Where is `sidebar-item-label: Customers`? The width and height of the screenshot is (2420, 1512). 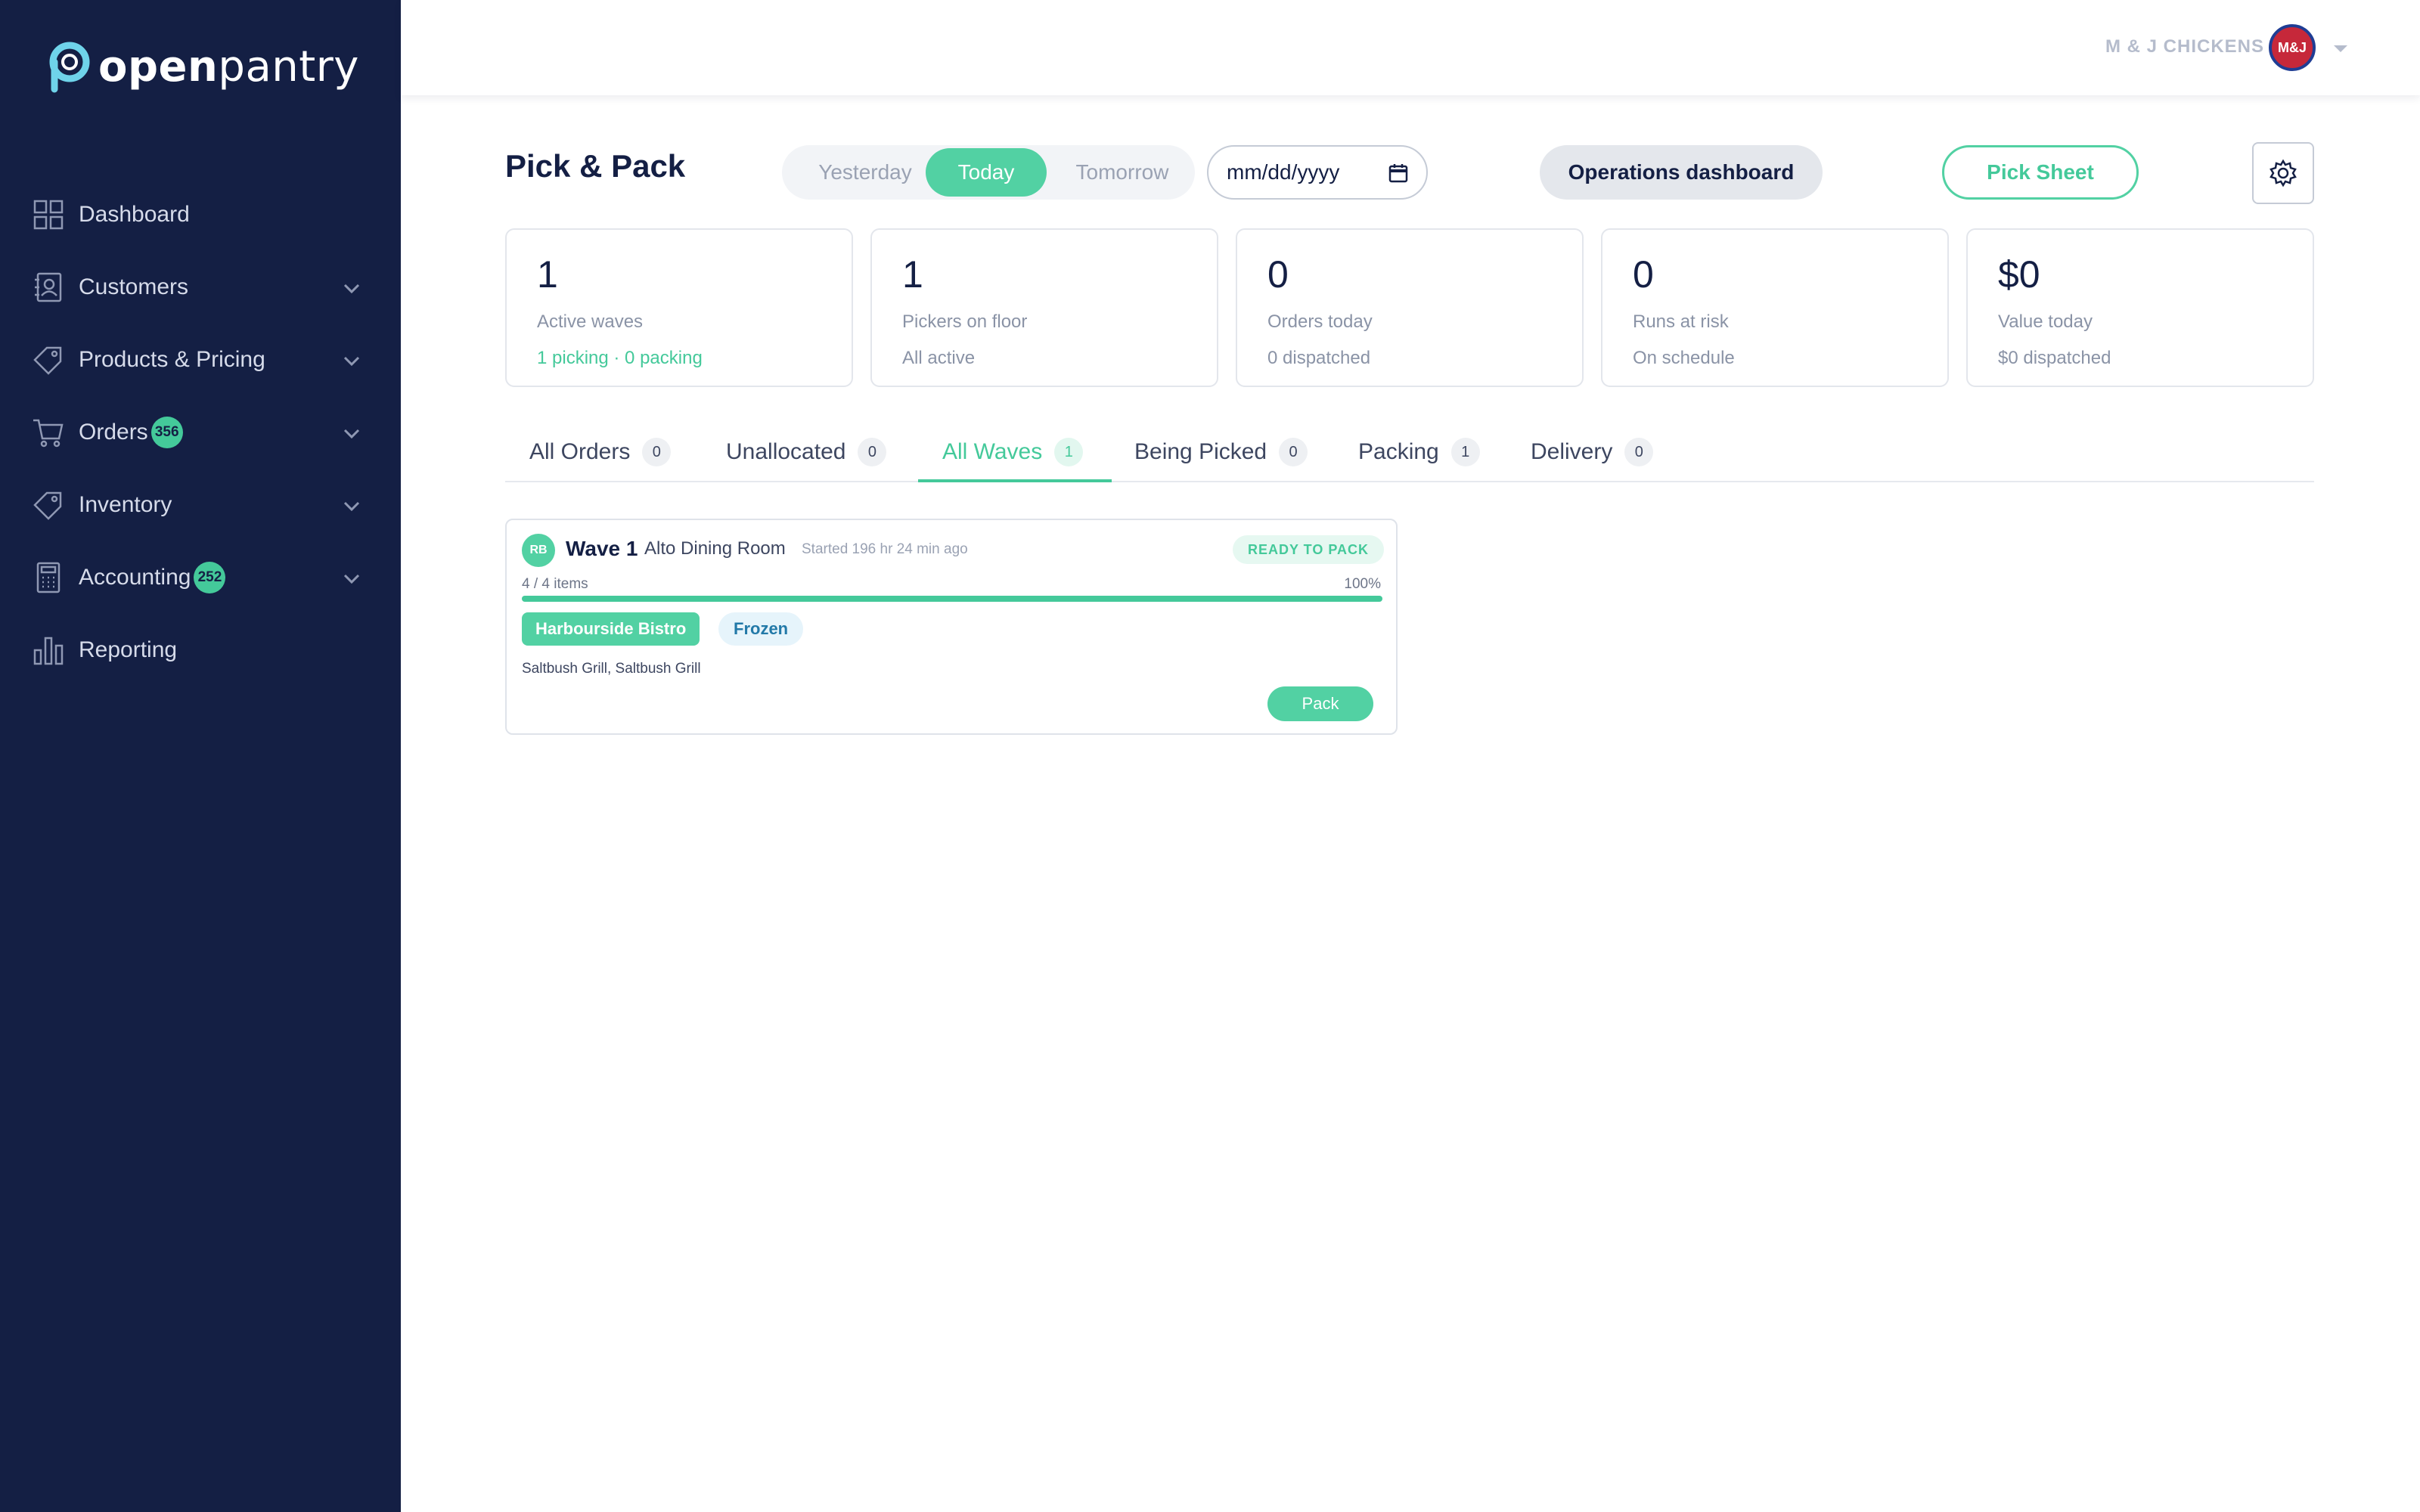
sidebar-item-label: Customers is located at coordinates (134, 286).